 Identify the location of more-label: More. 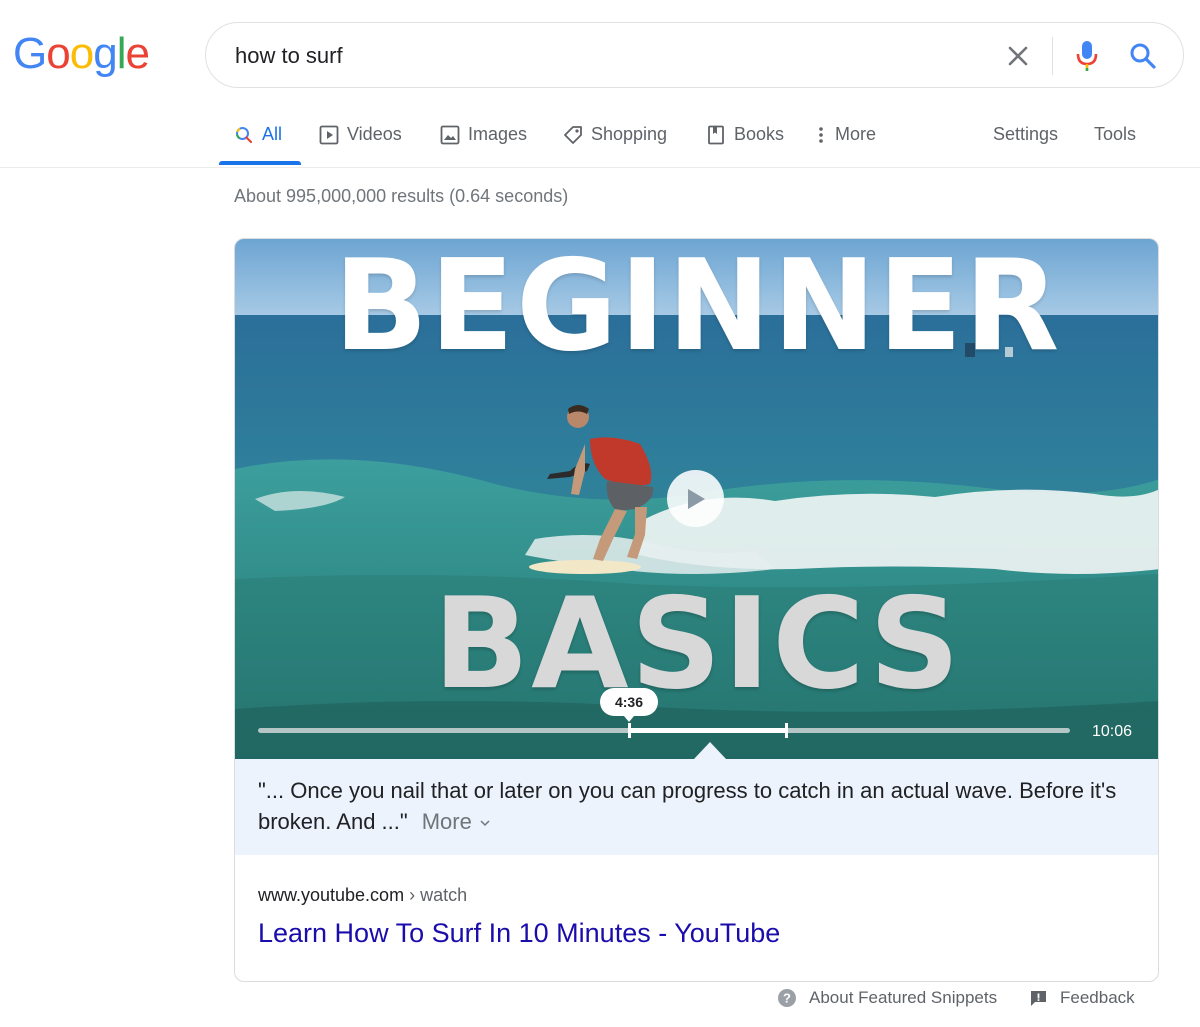
(446, 821).